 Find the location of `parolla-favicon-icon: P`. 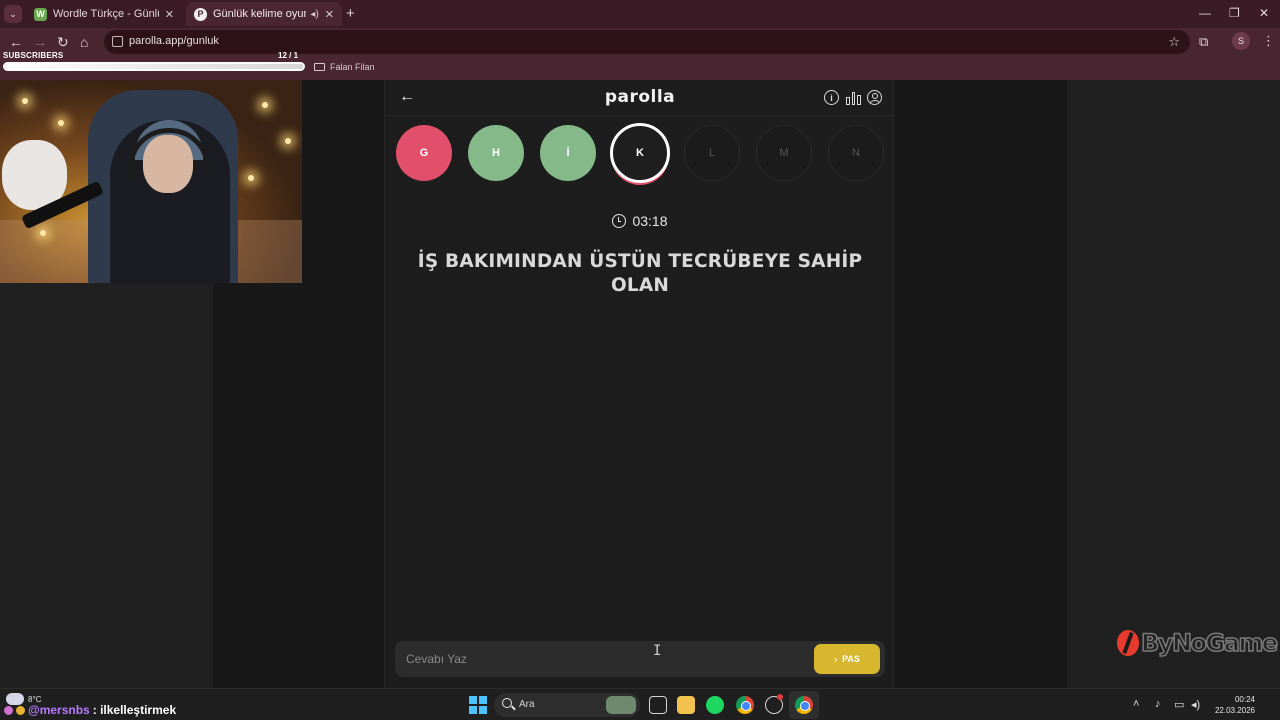

parolla-favicon-icon: P is located at coordinates (200, 14).